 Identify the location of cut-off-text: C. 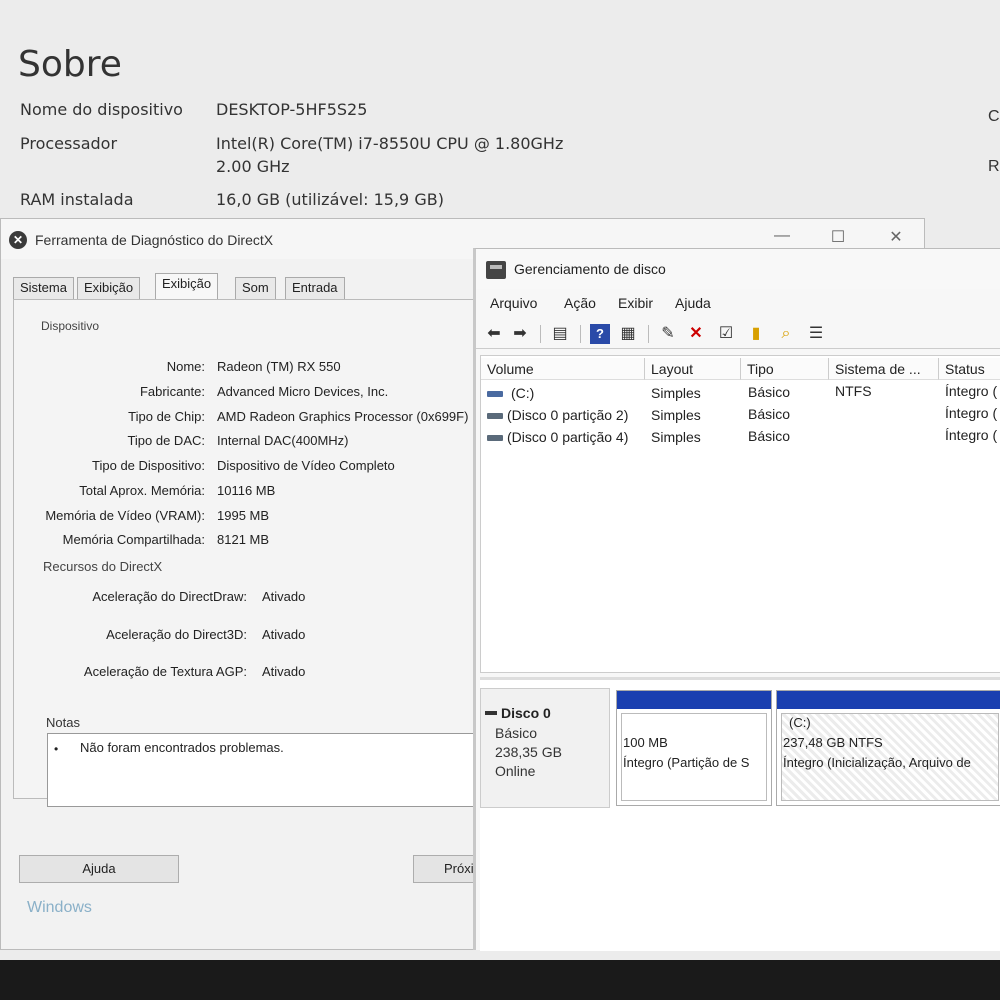
(994, 116).